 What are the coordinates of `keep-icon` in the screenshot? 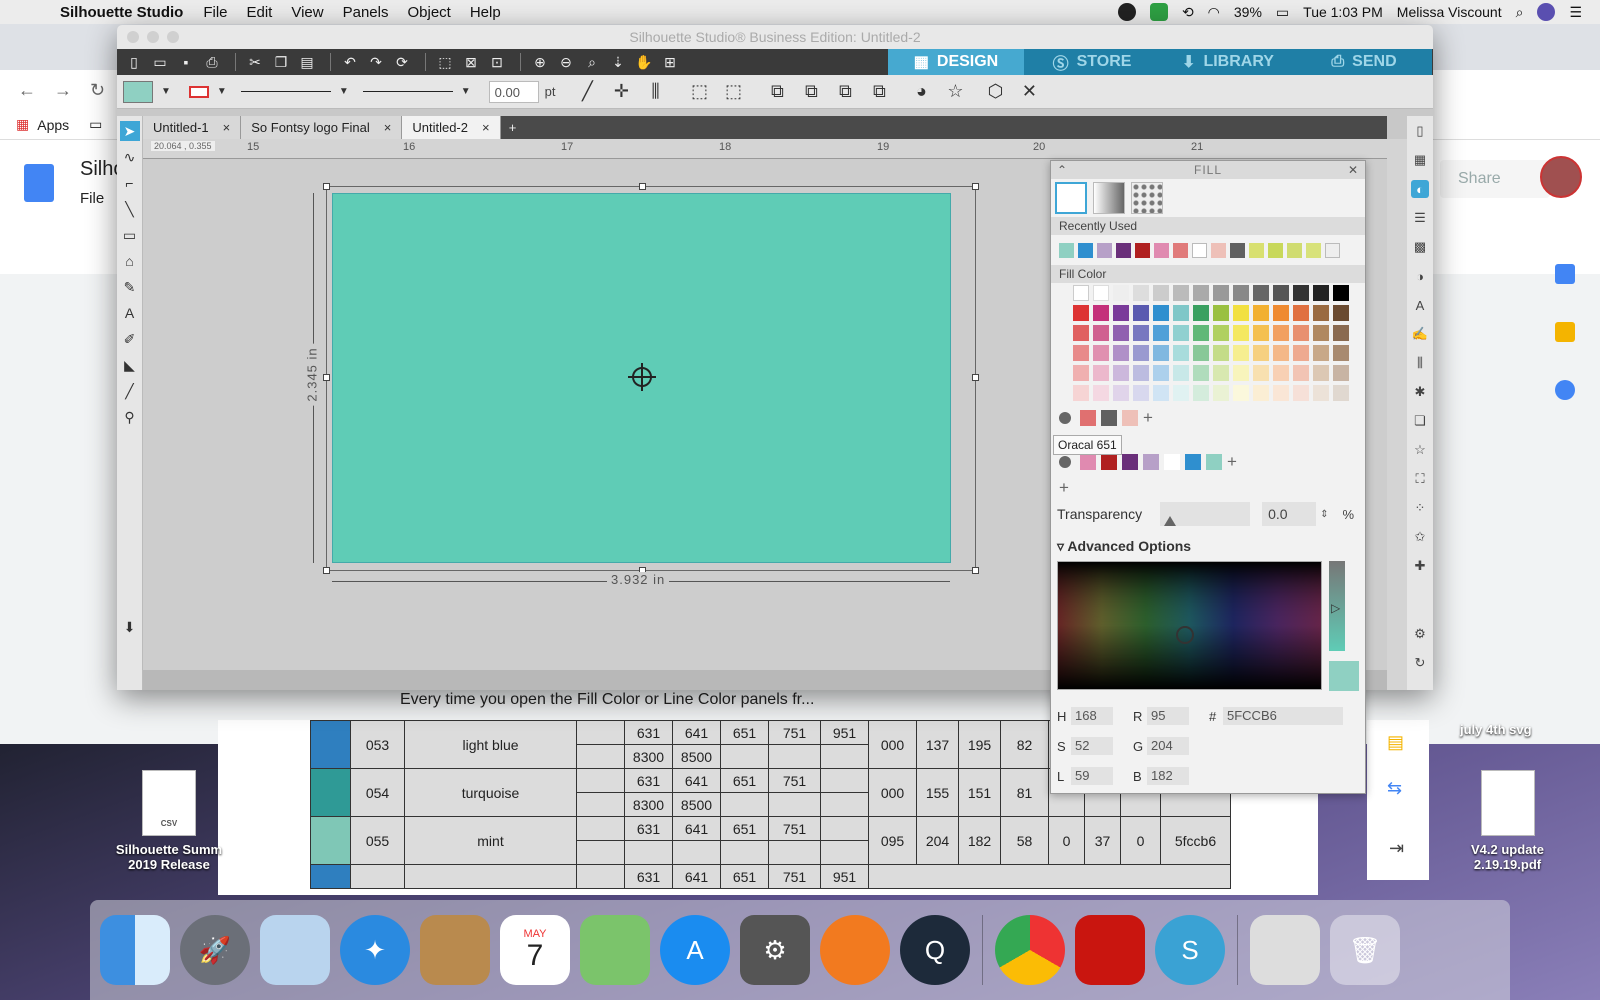 It's located at (1565, 332).